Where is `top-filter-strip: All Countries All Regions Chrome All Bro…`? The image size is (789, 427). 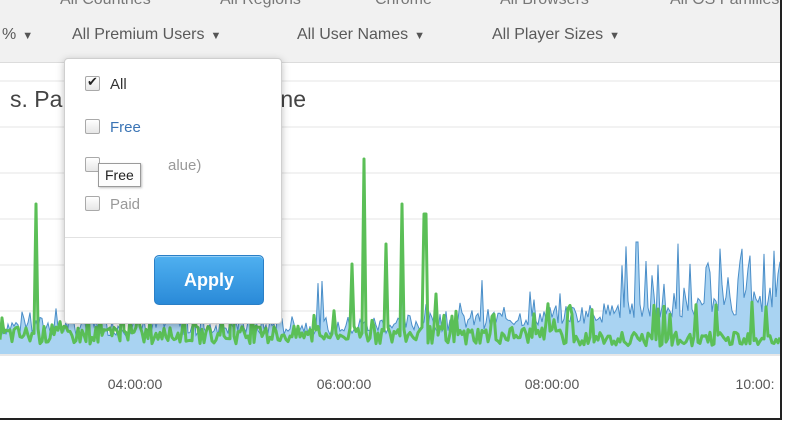 top-filter-strip: All Countries All Regions Chrome All Bro… is located at coordinates (390, 5).